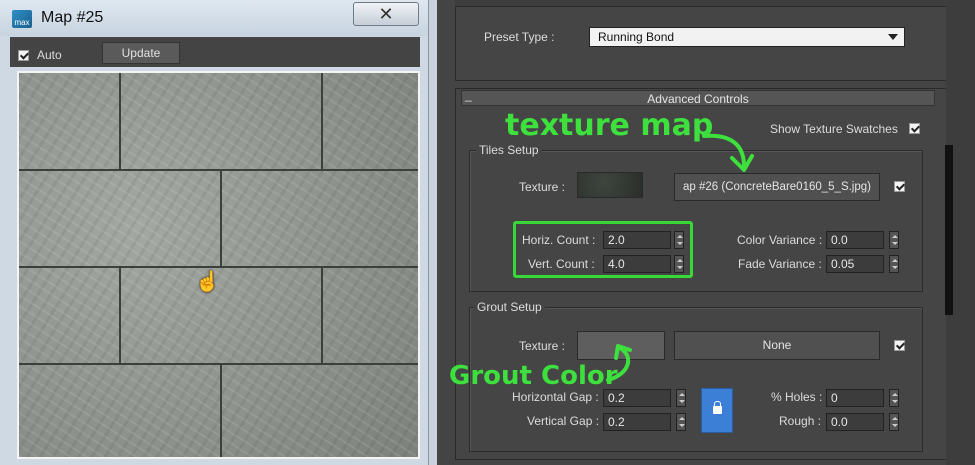 The height and width of the screenshot is (465, 975). Describe the element at coordinates (894, 264) in the screenshot. I see `fade-variance-spinner` at that location.